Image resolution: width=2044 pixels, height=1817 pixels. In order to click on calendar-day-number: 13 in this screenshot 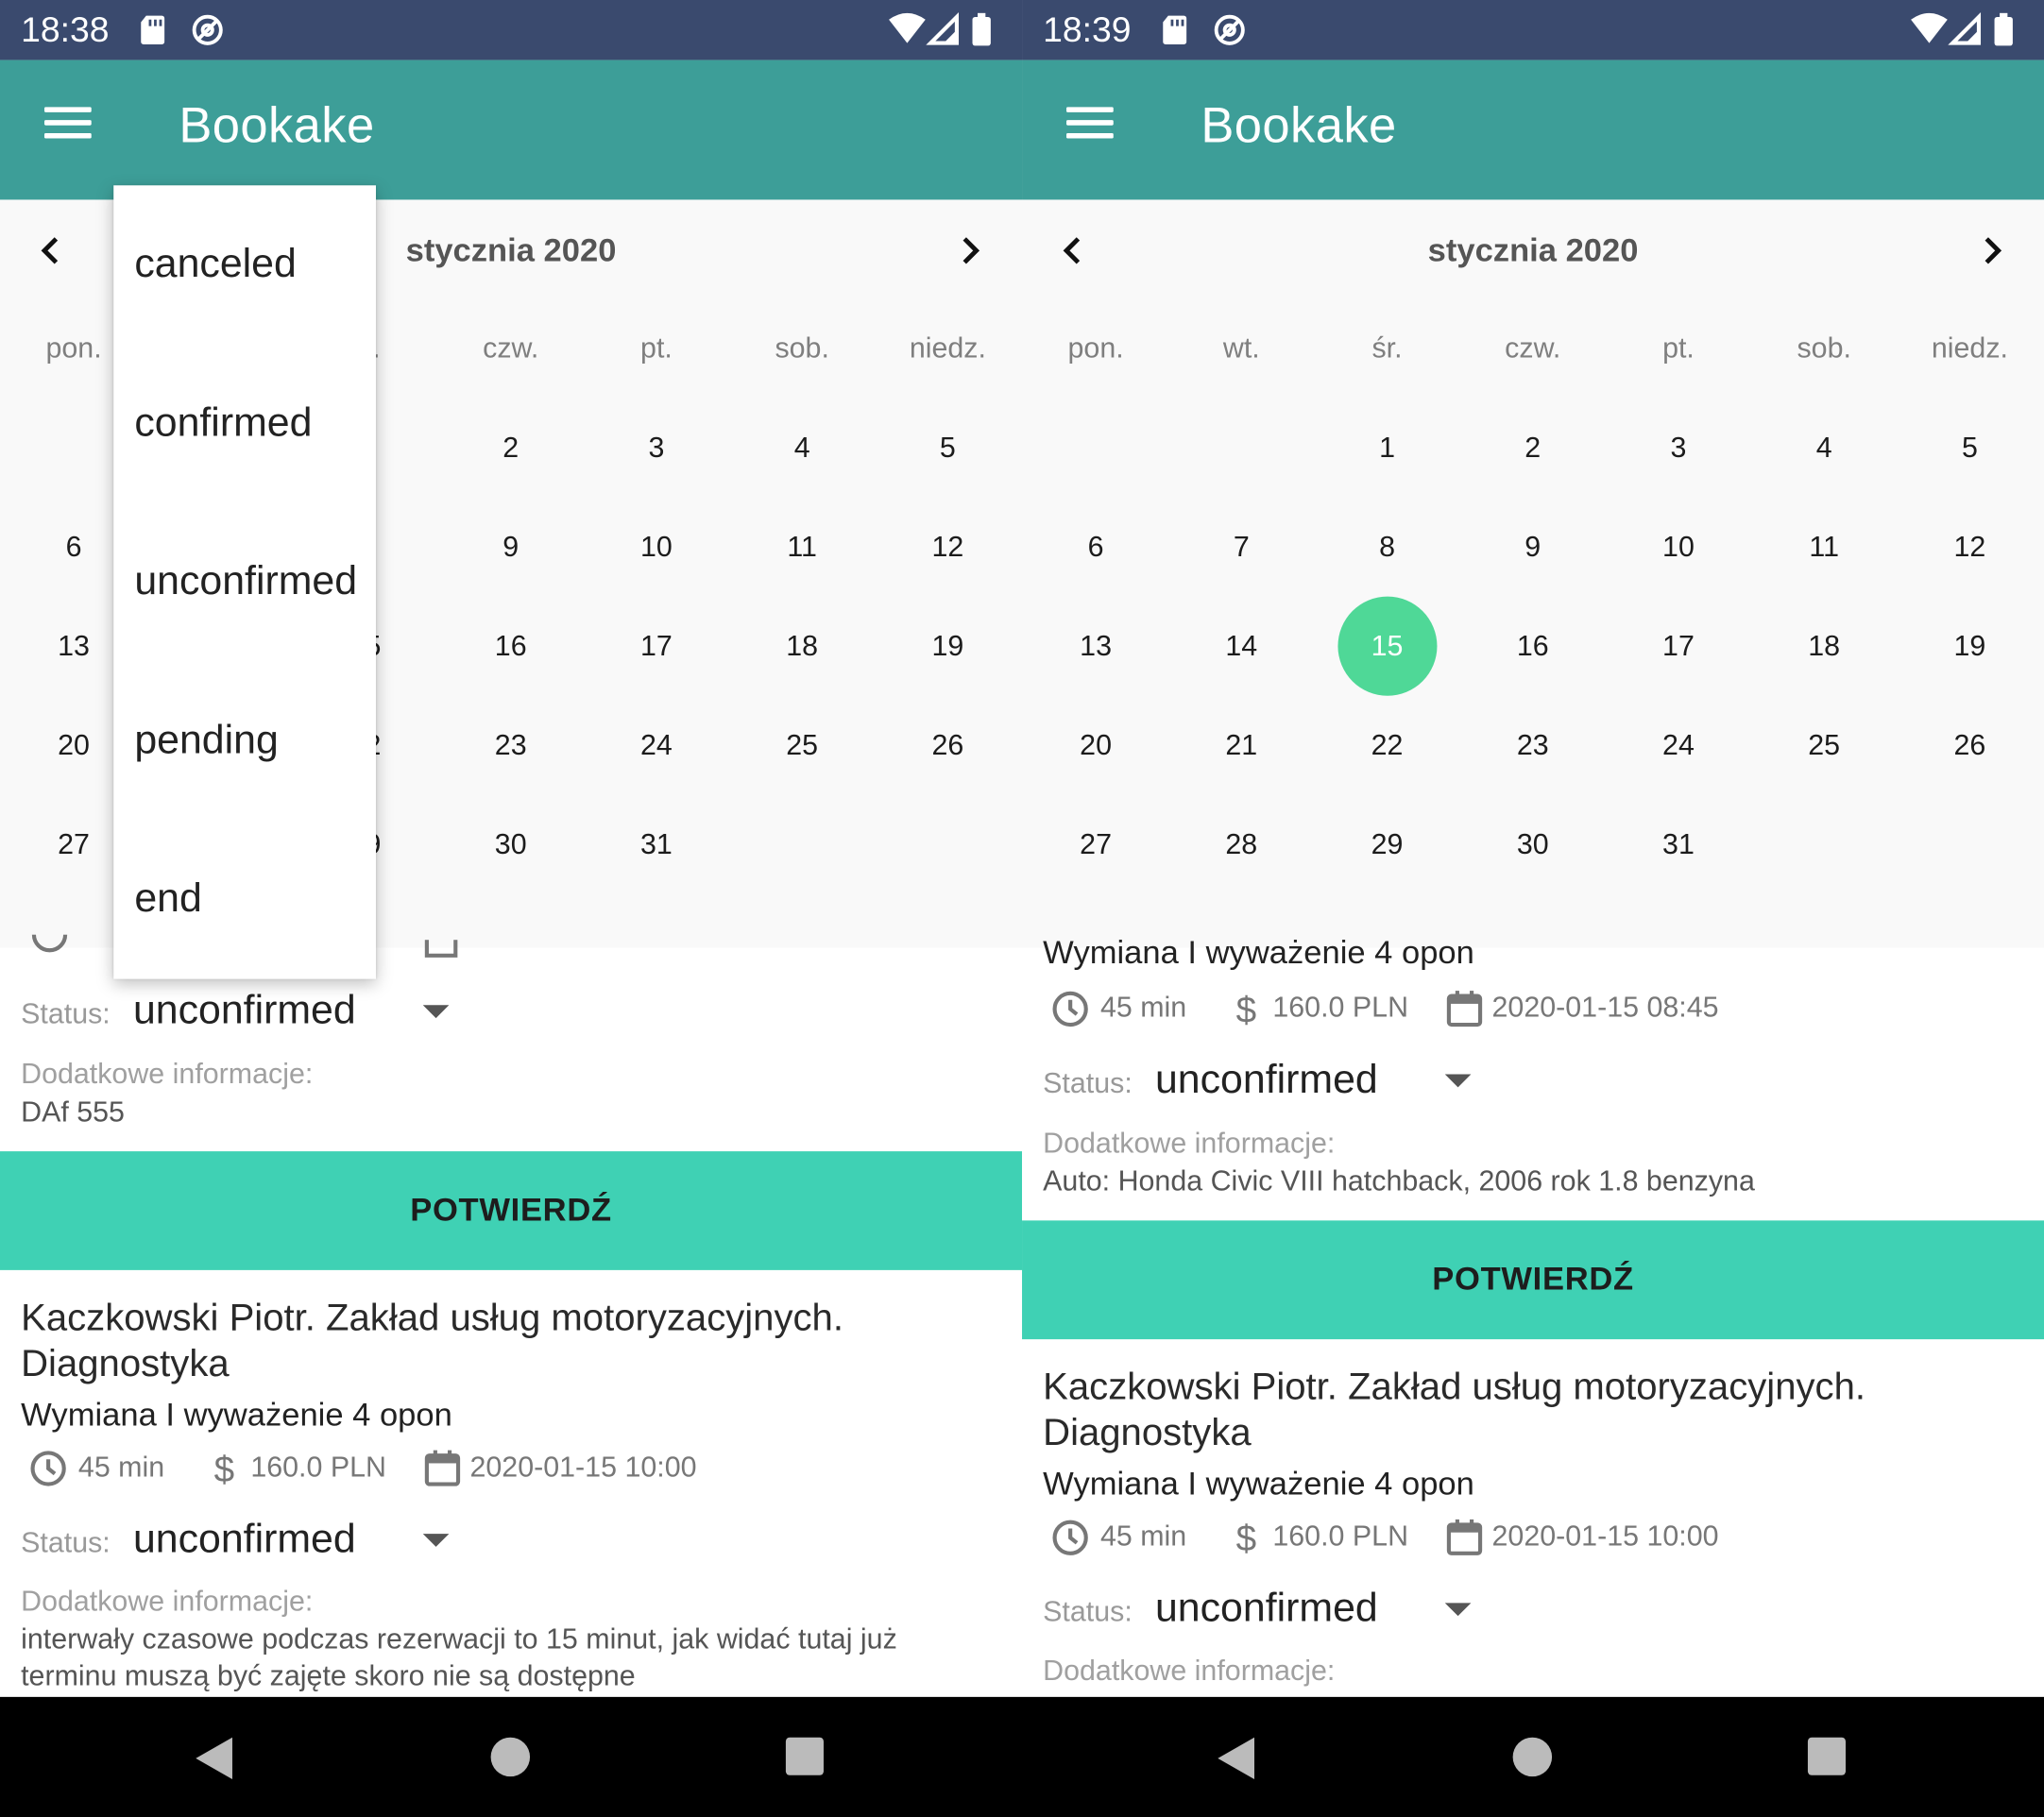, I will do `click(1096, 645)`.